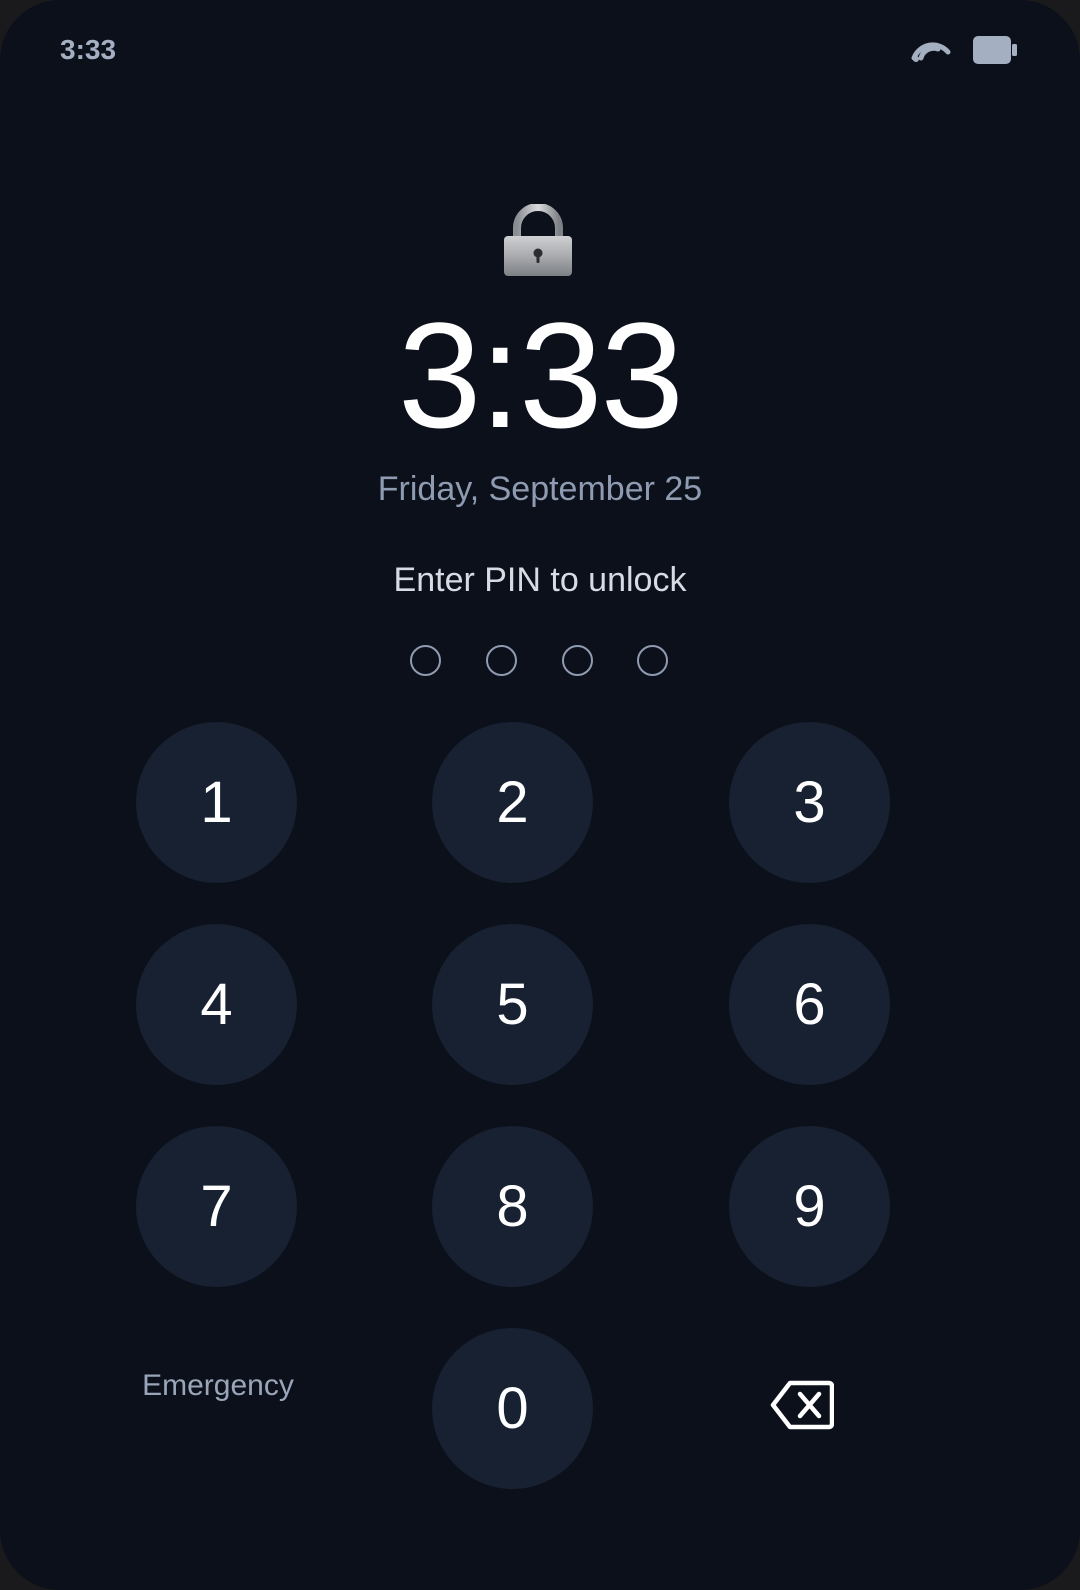  What do you see at coordinates (216, 1206) in the screenshot?
I see `key-7: 7` at bounding box center [216, 1206].